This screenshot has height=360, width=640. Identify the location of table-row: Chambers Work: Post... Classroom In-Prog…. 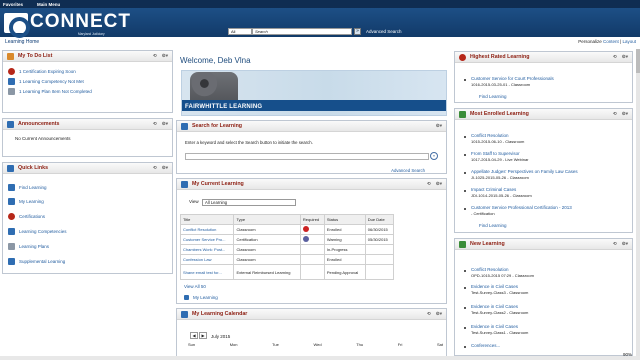
(287, 249).